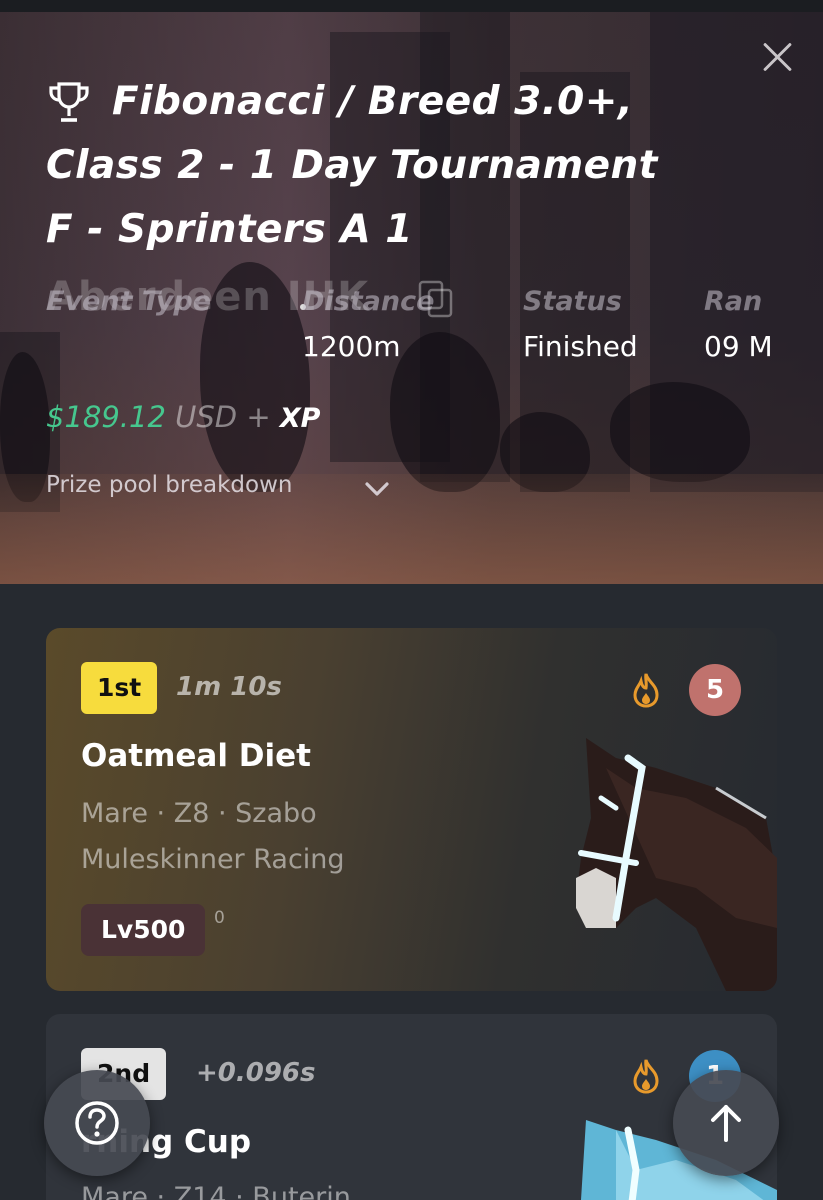  Describe the element at coordinates (411, 6) in the screenshot. I see `status-bar` at that location.